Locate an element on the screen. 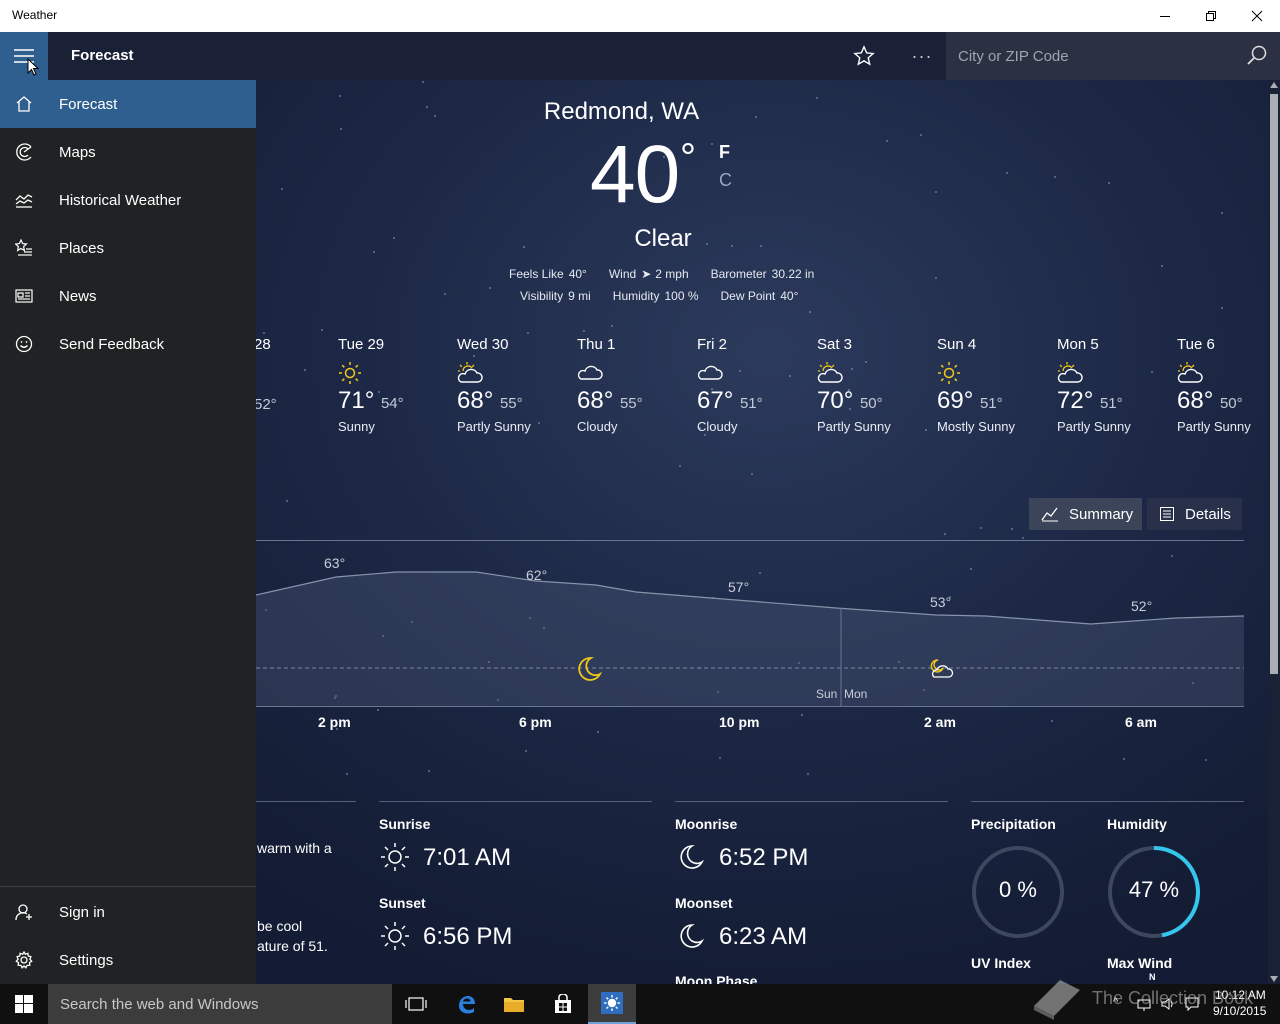 The image size is (1280, 1024). day-condition: Mostly Sunny is located at coordinates (976, 426).